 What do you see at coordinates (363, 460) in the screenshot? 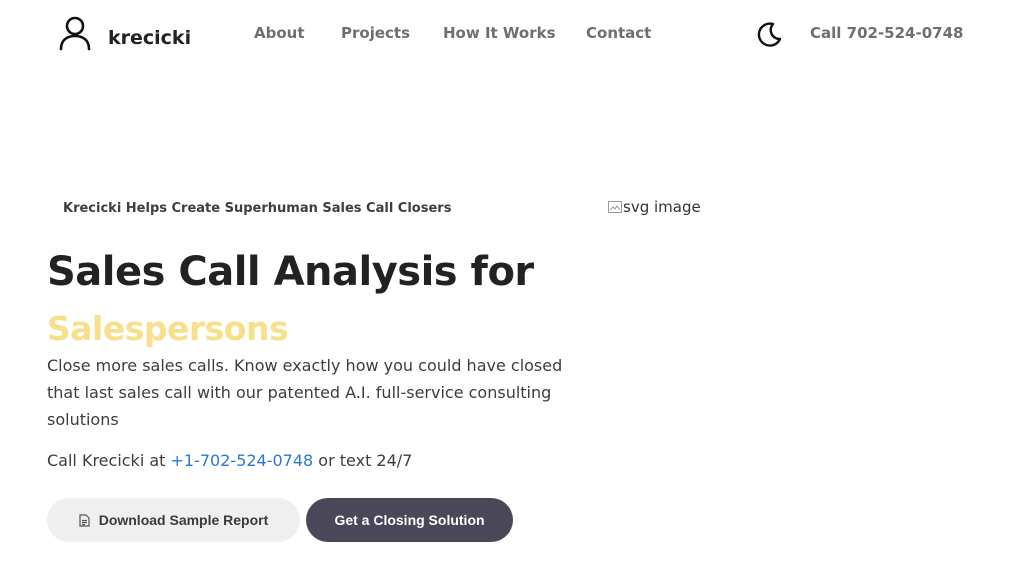
I see `contact-suffix: or text 24/7` at bounding box center [363, 460].